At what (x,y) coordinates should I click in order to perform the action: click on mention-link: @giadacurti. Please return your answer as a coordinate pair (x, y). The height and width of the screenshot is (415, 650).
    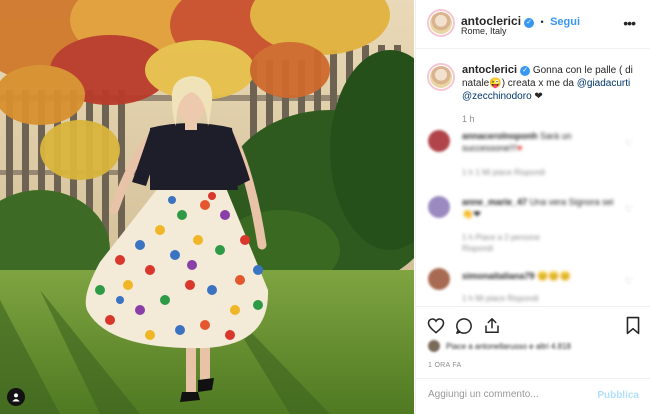
    Looking at the image, I should click on (604, 83).